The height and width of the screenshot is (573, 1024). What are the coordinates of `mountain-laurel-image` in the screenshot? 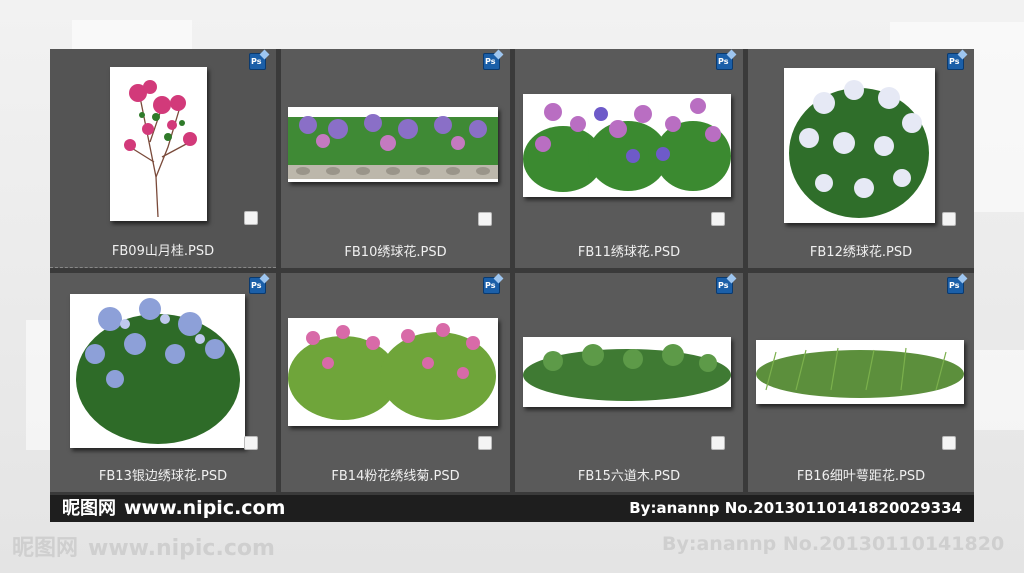 It's located at (160, 149).